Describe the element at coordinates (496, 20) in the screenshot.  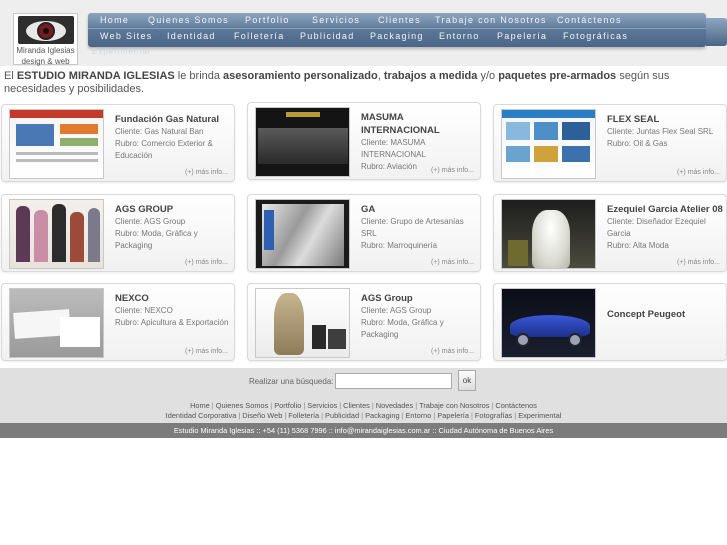
I see `menu-trabaje-con-nosotros: Trabaje con Nosotros` at that location.